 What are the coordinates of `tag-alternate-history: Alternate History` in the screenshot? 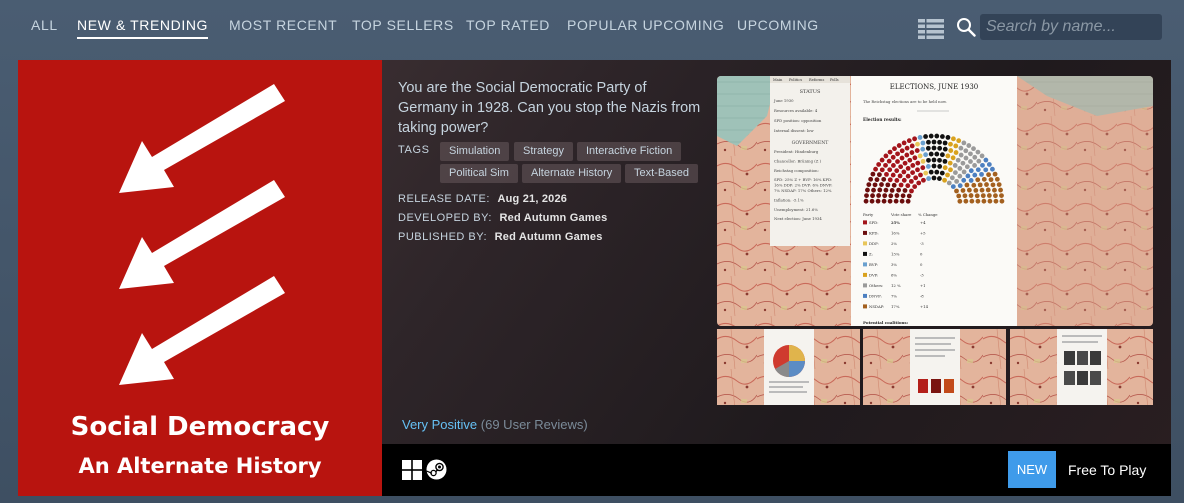 It's located at (572, 173).